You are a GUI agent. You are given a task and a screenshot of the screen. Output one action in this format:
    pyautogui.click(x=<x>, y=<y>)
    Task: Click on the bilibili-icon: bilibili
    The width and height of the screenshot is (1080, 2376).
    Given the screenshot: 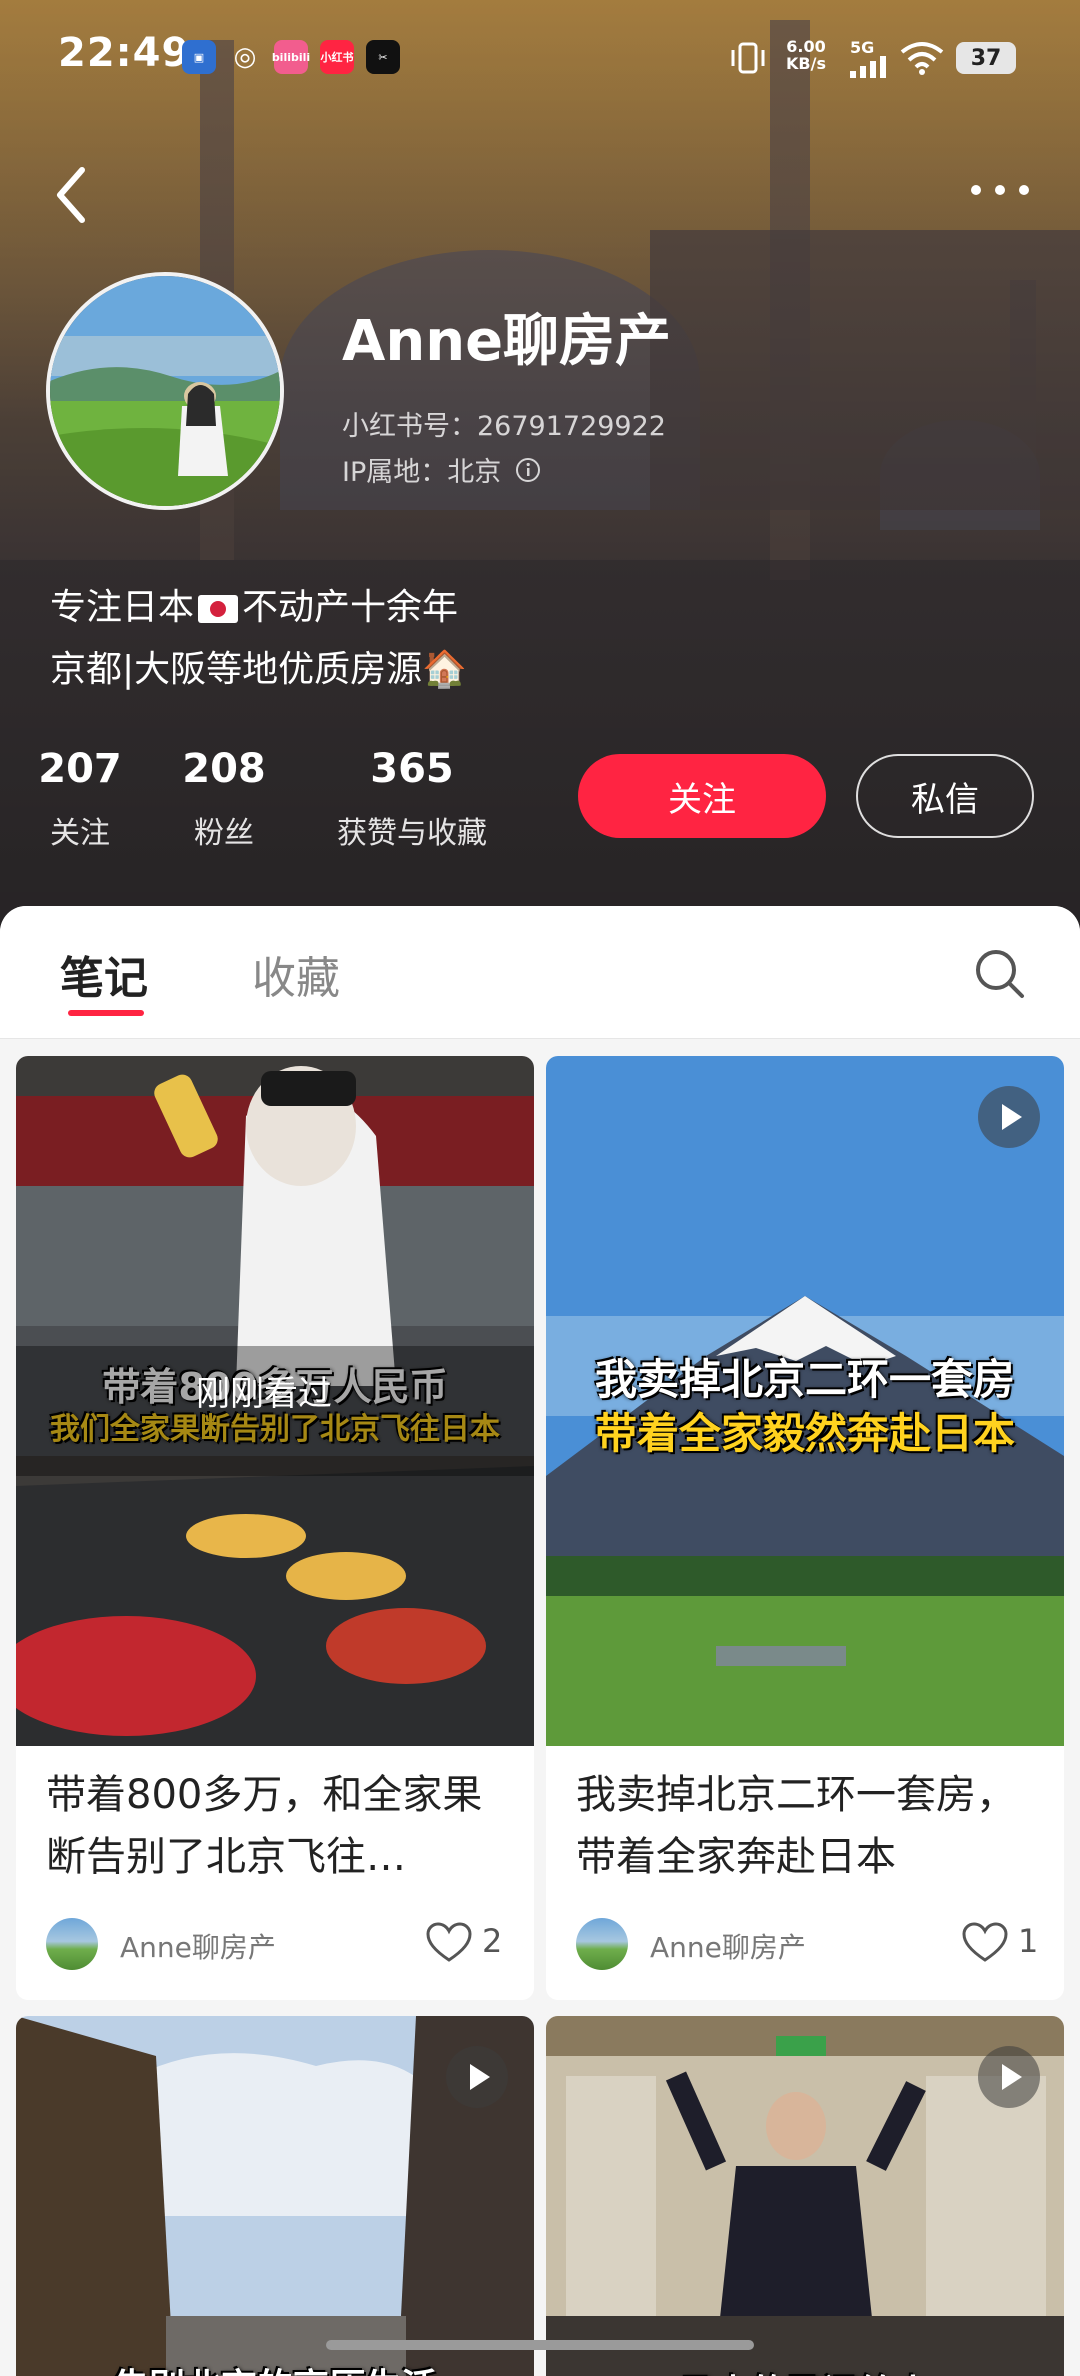 What is the action you would take?
    pyautogui.click(x=291, y=57)
    